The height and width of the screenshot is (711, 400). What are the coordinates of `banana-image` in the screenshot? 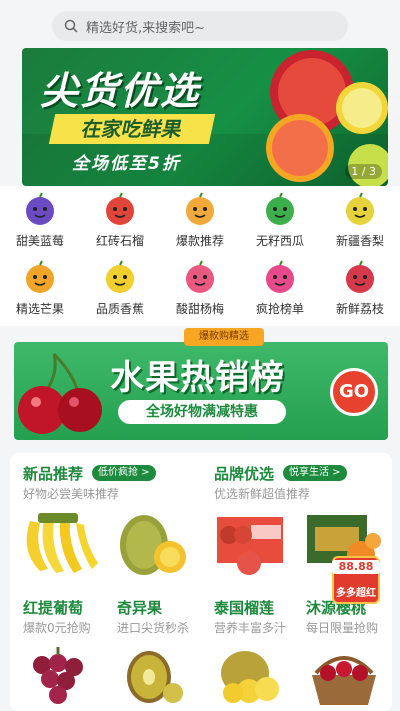 It's located at (62, 543).